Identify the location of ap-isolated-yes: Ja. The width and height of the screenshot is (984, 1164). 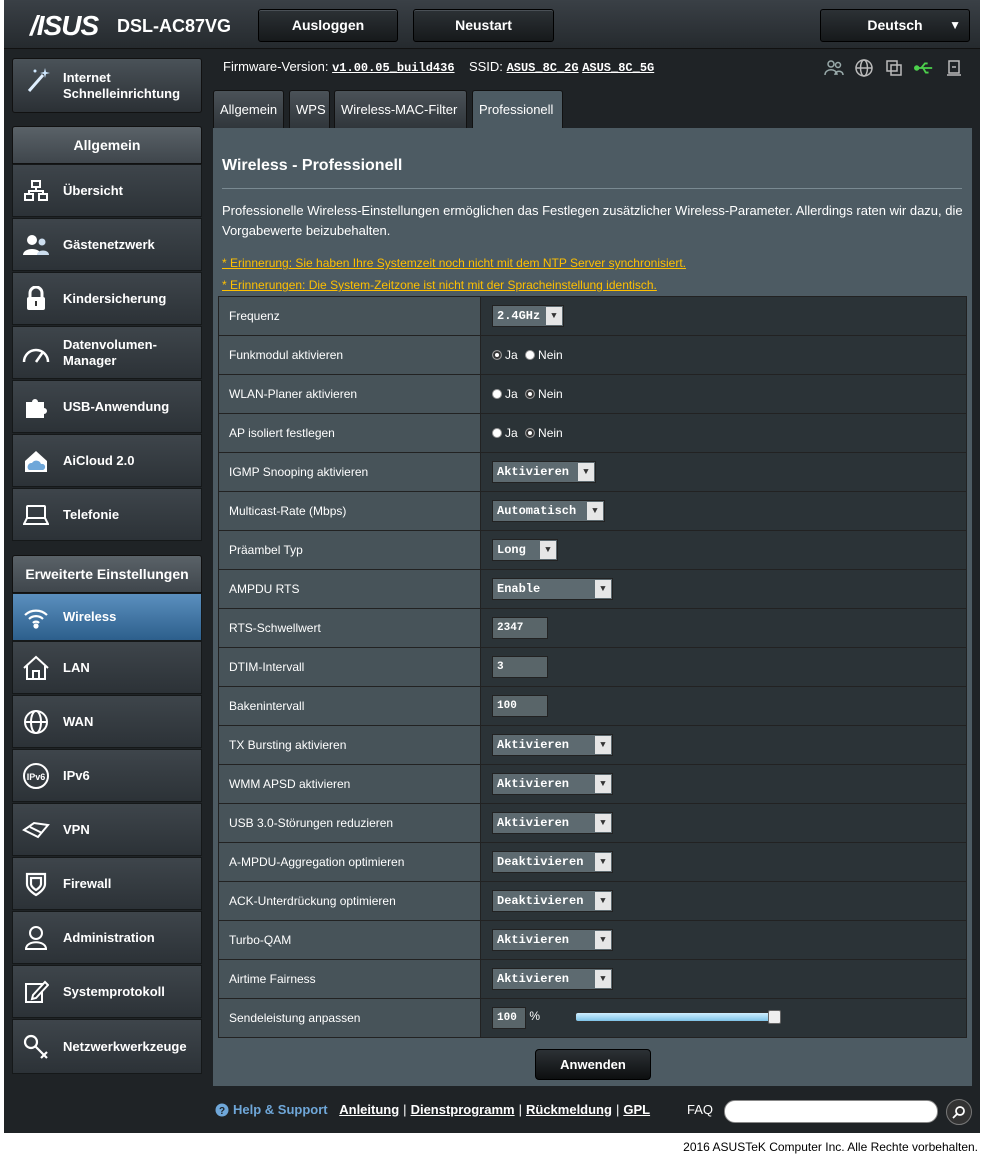
(505, 433).